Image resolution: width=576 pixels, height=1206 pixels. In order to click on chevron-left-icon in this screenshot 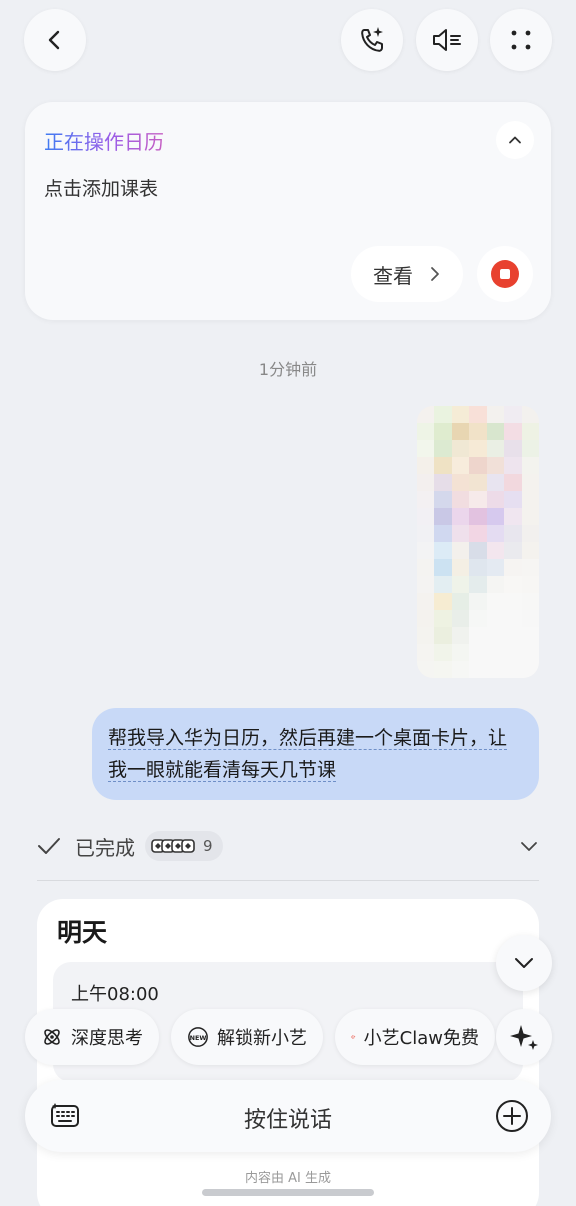, I will do `click(54, 40)`.